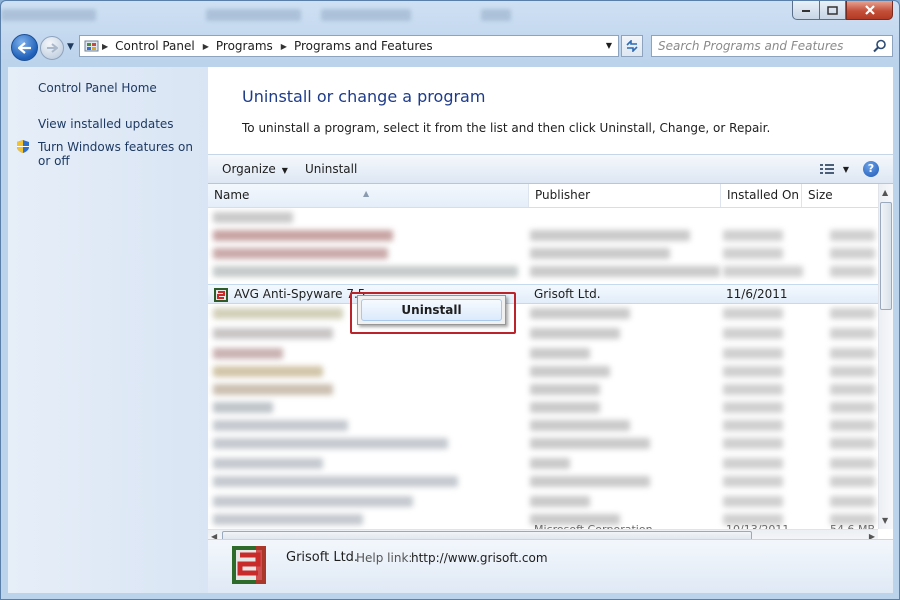 The height and width of the screenshot is (600, 900). I want to click on views-icon, so click(827, 169).